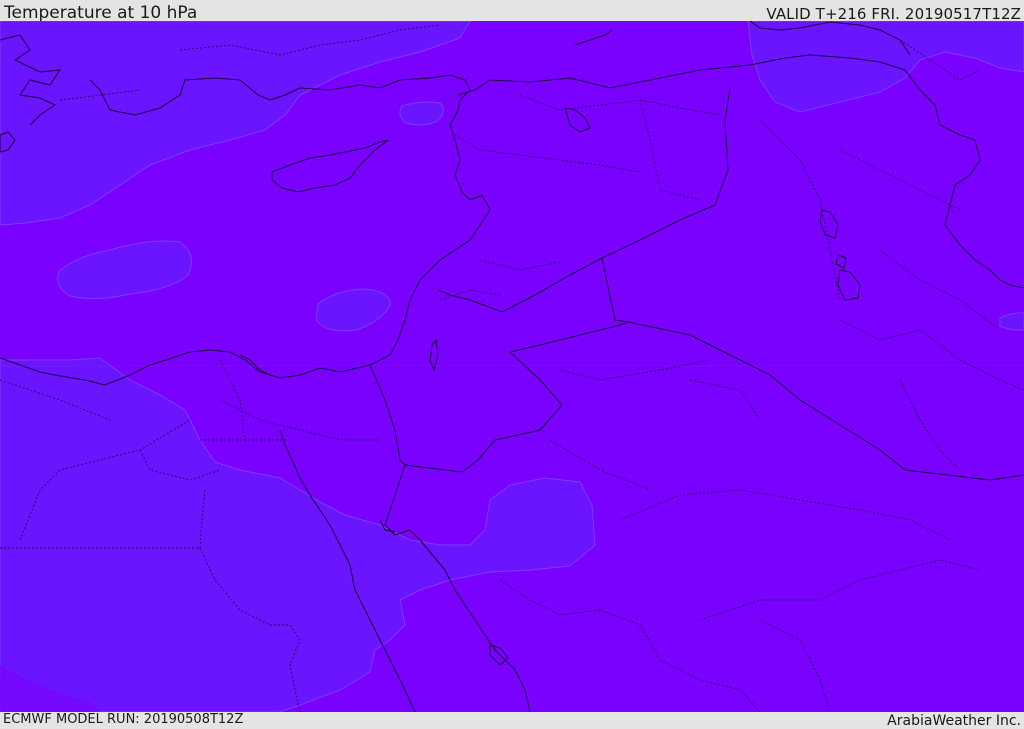 The width and height of the screenshot is (1024, 729). I want to click on model-run-label: ECMWF MODEL RUN: 20190508T12Z, so click(123, 719).